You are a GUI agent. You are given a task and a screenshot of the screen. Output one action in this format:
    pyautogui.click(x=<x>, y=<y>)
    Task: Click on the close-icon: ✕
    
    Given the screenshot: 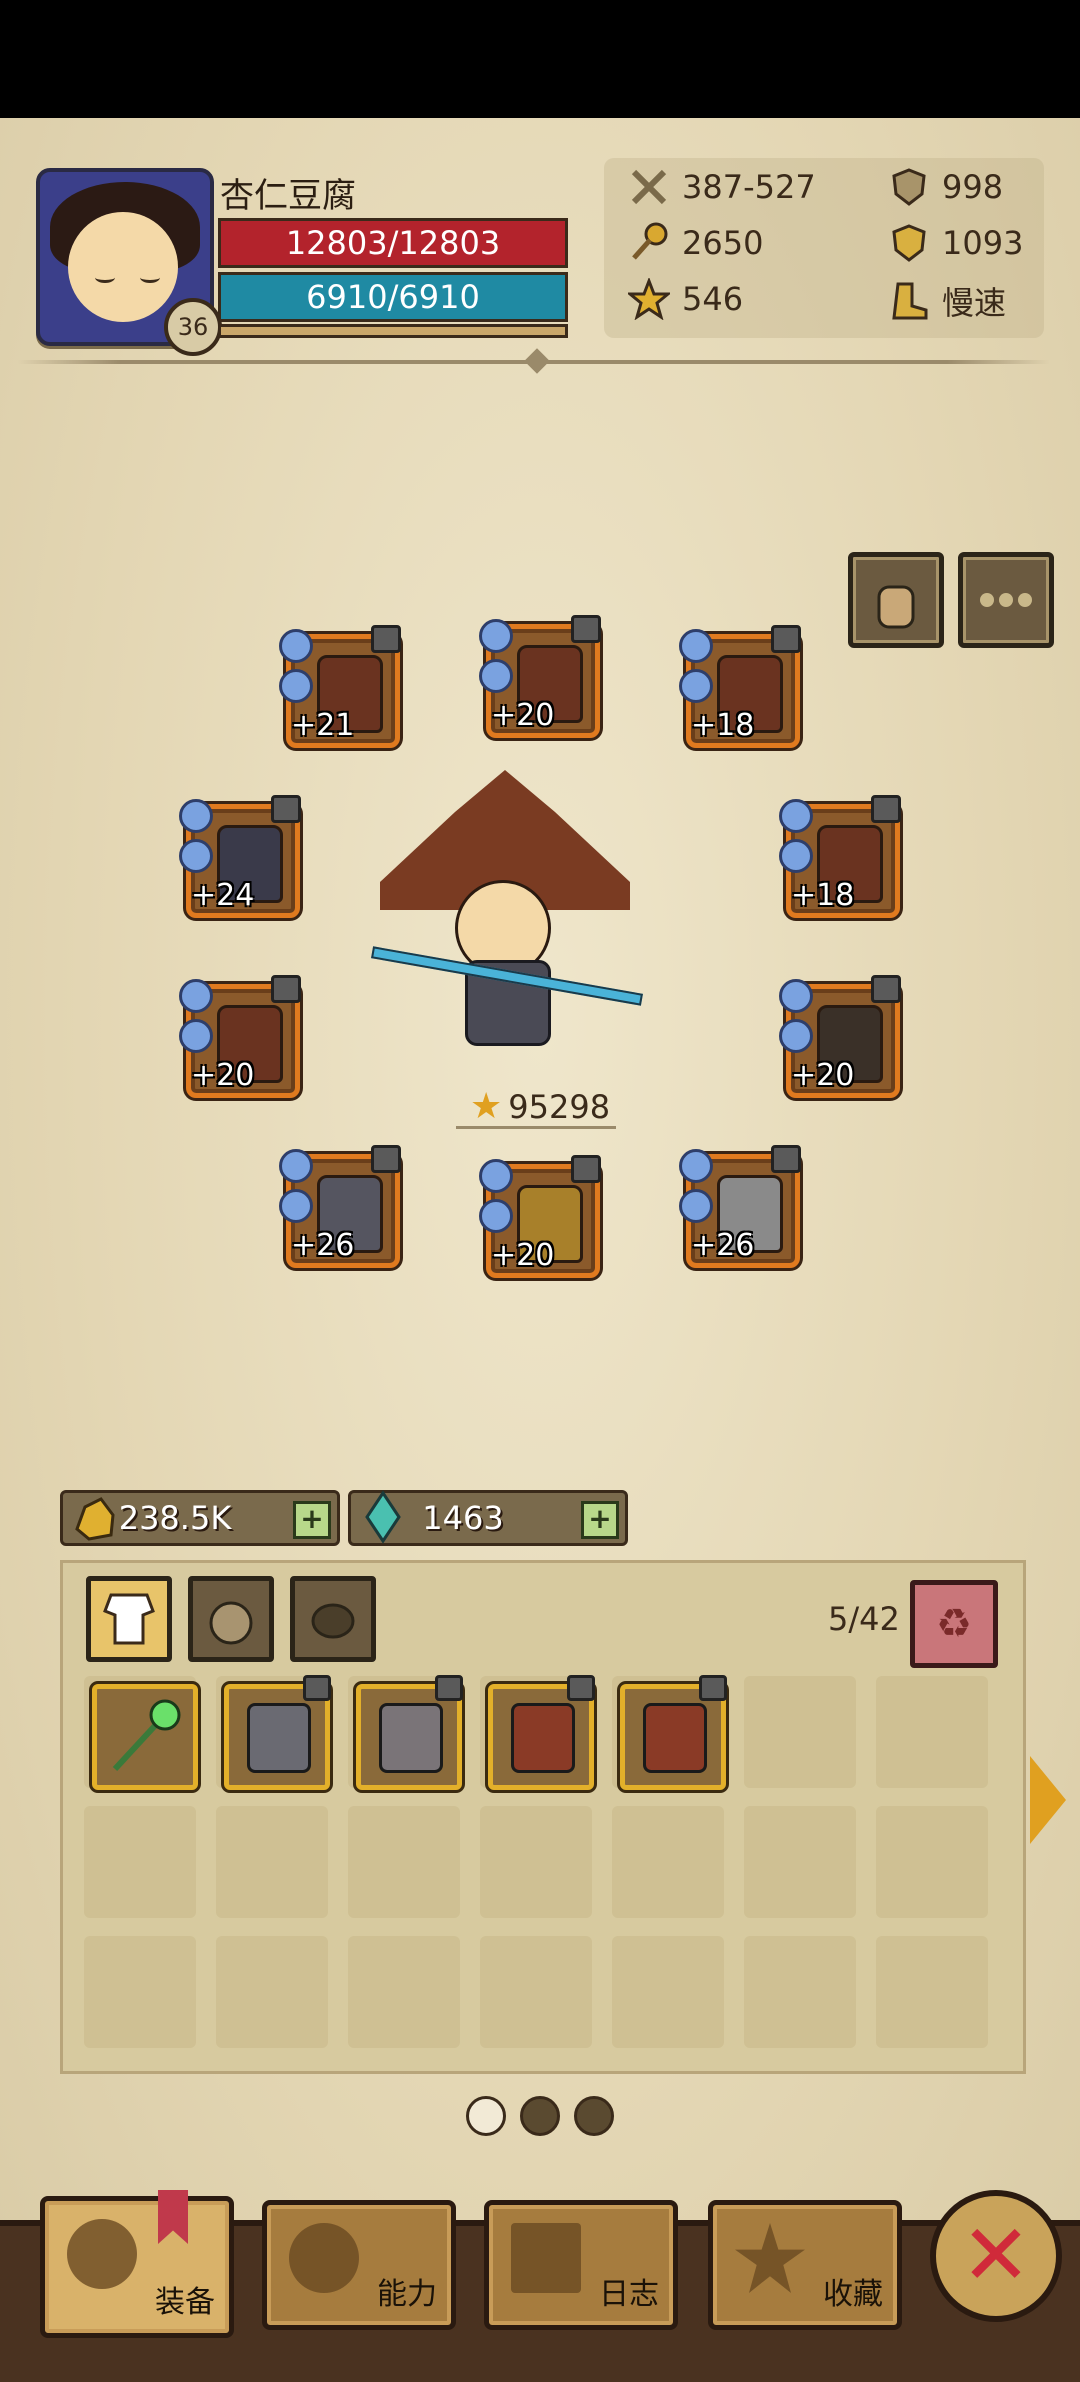 What is the action you would take?
    pyautogui.click(x=996, y=2255)
    